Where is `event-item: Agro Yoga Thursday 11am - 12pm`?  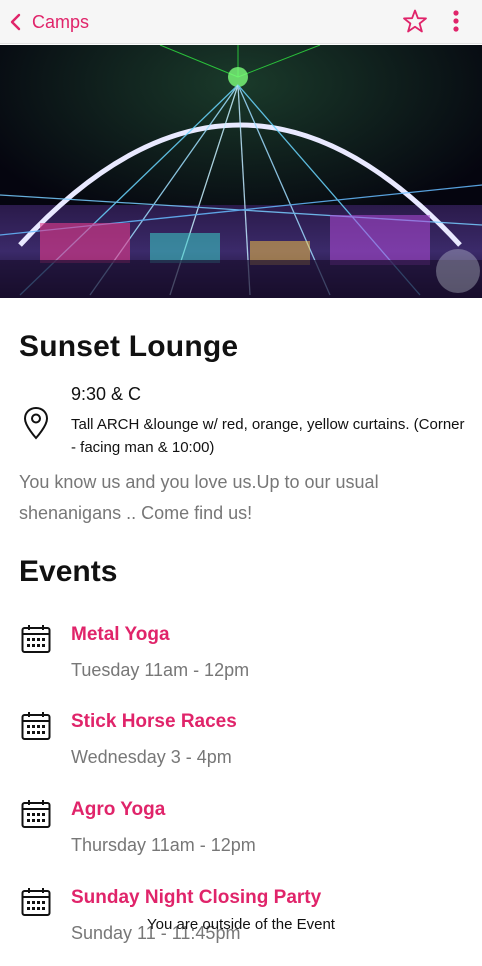
event-item: Agro Yoga Thursday 11am - 12pm is located at coordinates (241, 836).